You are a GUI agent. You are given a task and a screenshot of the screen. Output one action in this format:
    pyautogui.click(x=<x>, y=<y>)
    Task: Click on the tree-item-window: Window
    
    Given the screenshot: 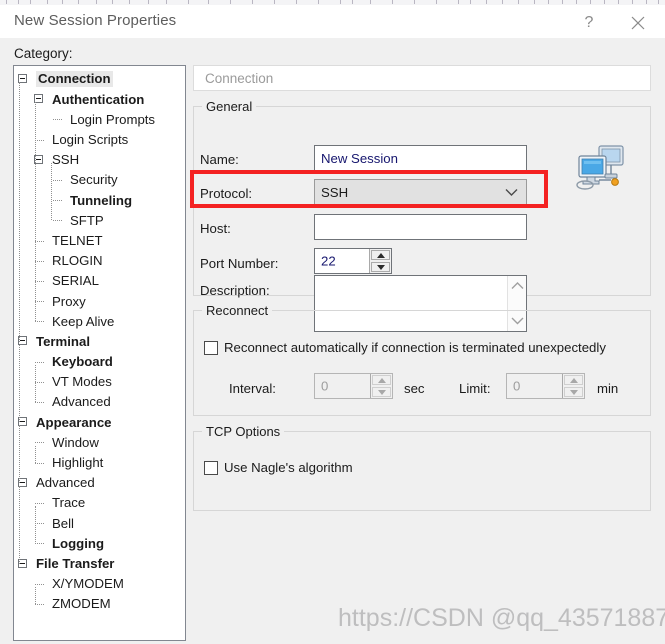 What is the action you would take?
    pyautogui.click(x=99, y=442)
    